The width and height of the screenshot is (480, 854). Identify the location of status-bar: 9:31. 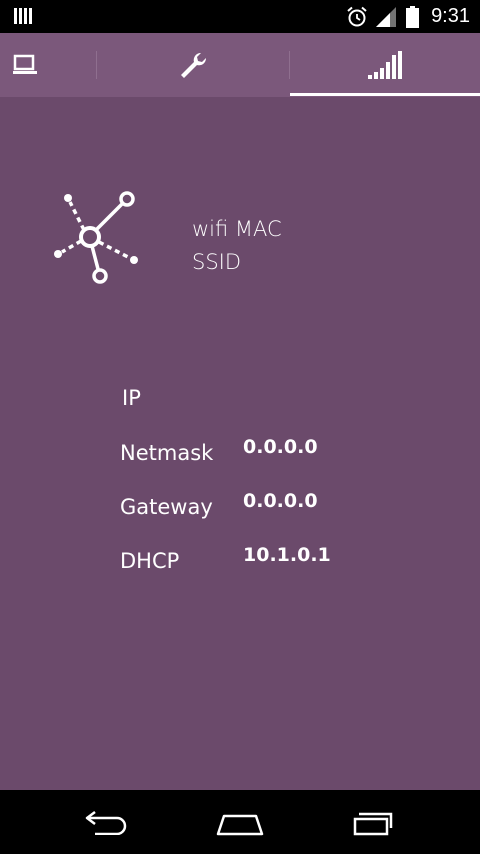
(240, 16).